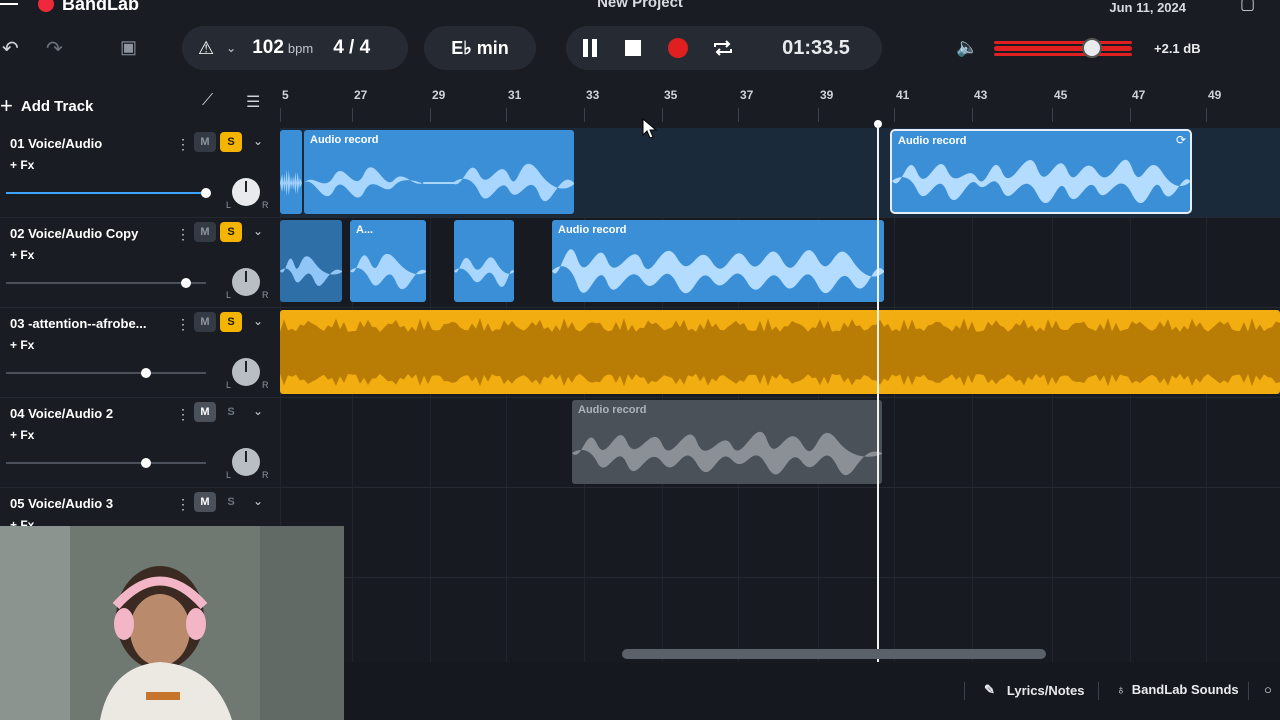 This screenshot has height=720, width=1280. What do you see at coordinates (10, 48) in the screenshot?
I see `undo-icon: ↶` at bounding box center [10, 48].